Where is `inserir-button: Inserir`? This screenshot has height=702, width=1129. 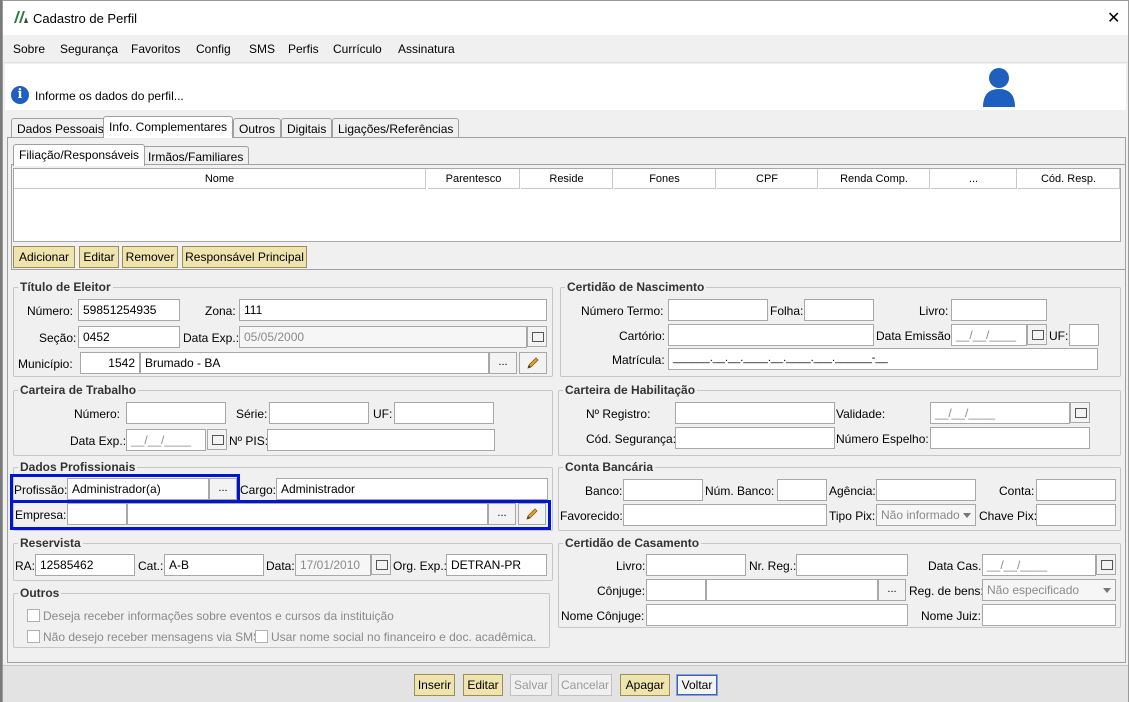
inserir-button: Inserir is located at coordinates (434, 685).